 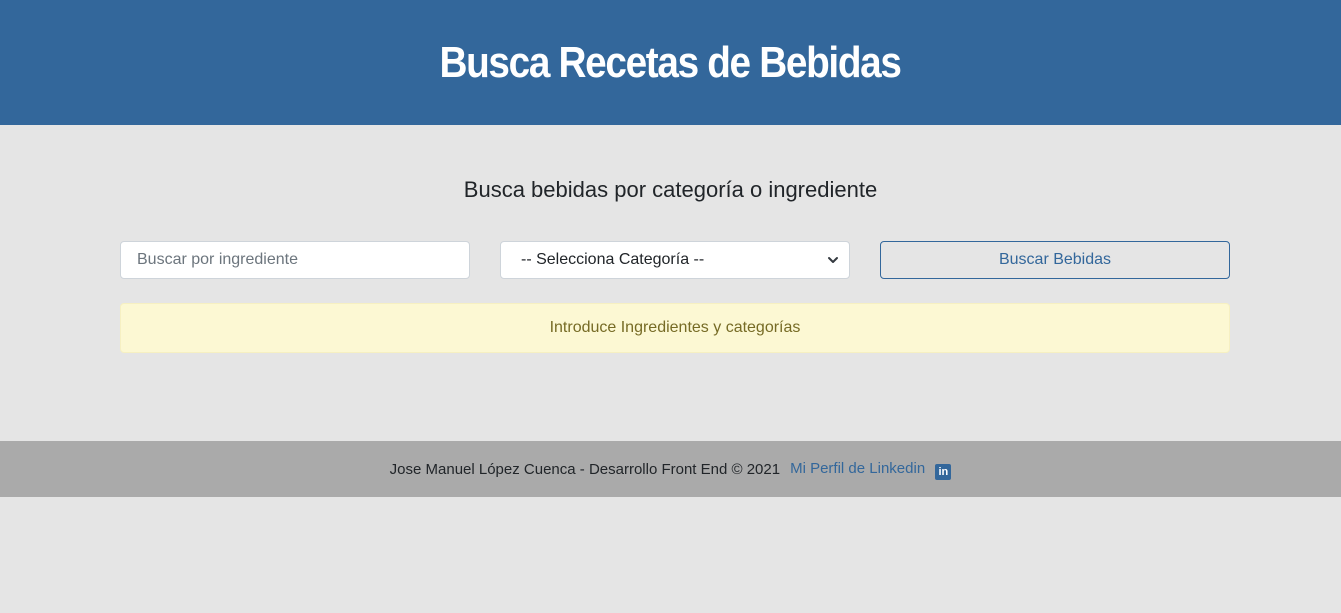 I want to click on linkedin-profile-link: Mi Perfil de Linkedin in, so click(x=871, y=470).